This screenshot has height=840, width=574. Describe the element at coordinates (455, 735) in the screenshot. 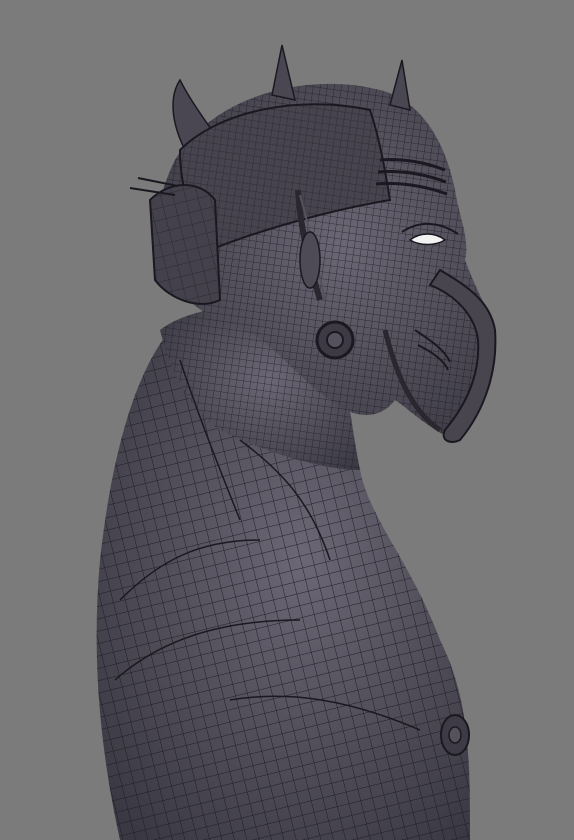

I see `chest-detail` at that location.